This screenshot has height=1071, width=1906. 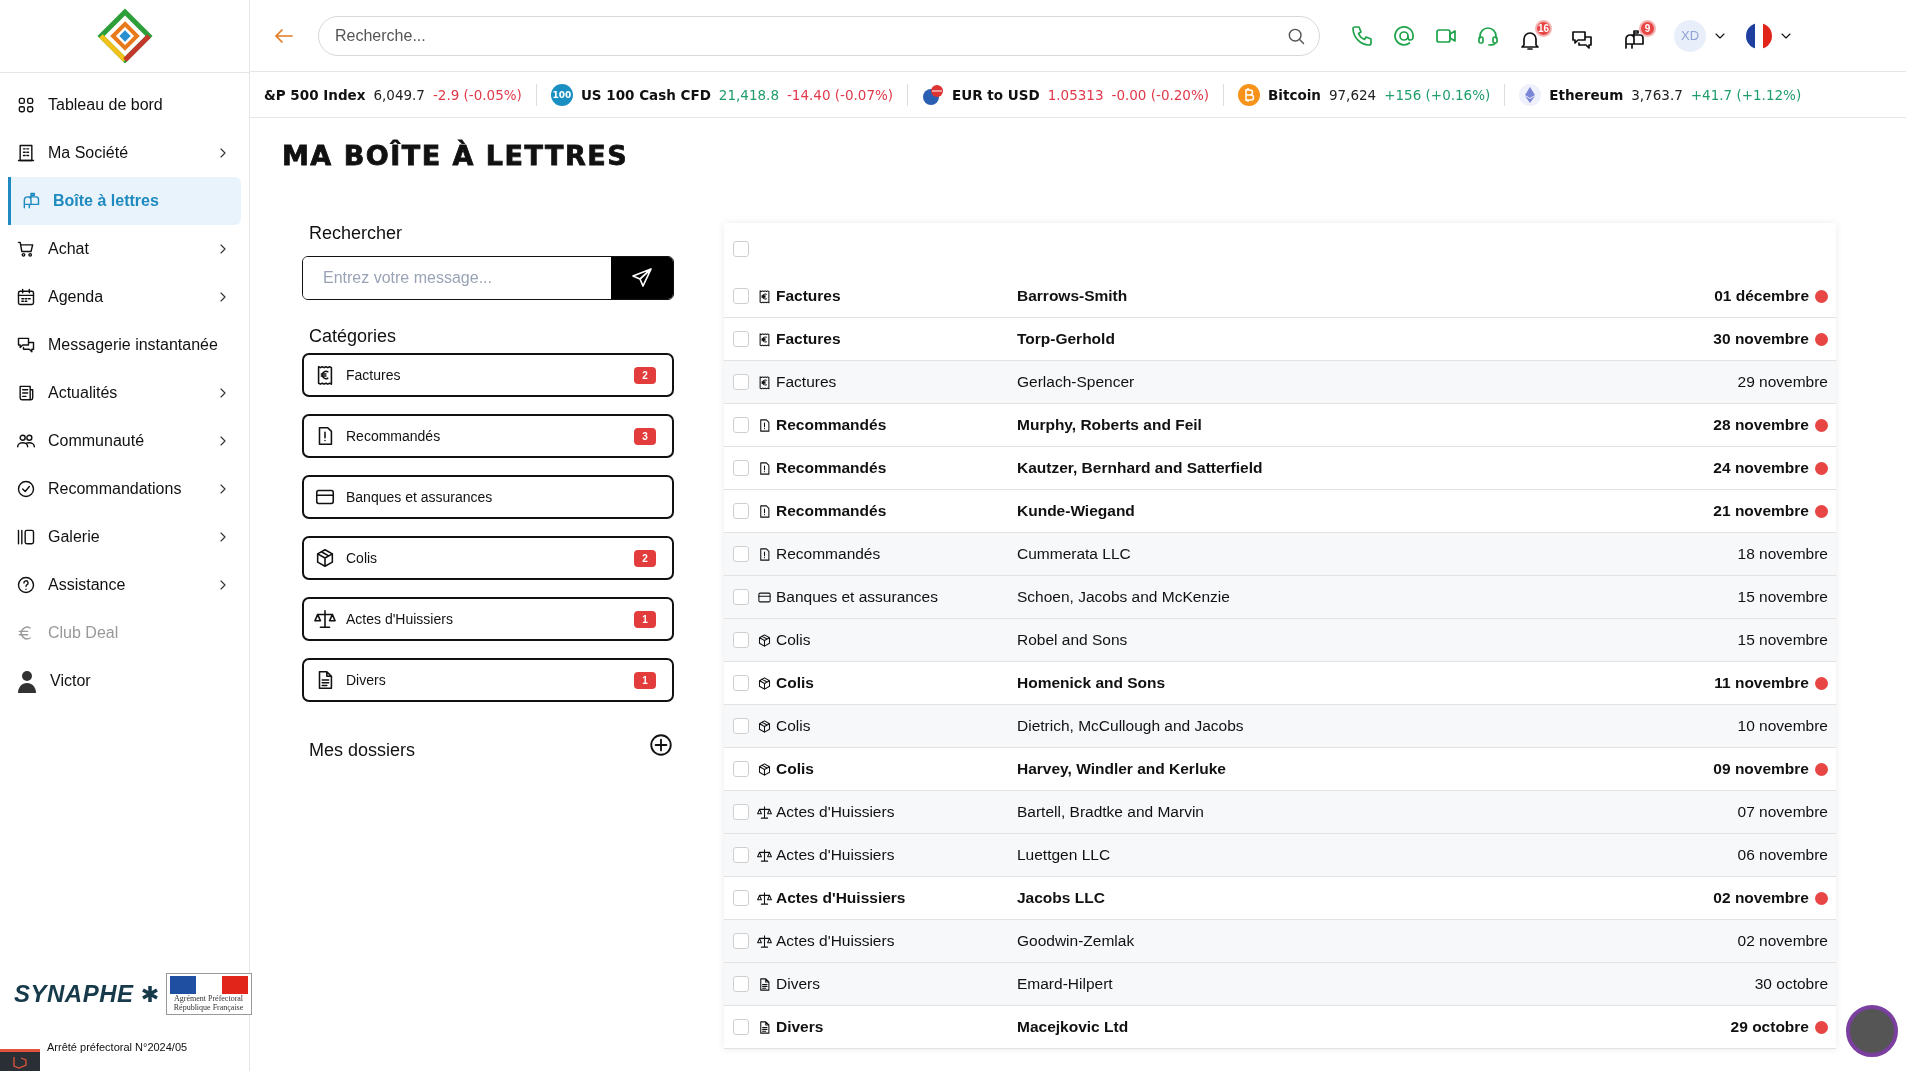 What do you see at coordinates (841, 898) in the screenshot?
I see `category-text: Actes d'Huissiers` at bounding box center [841, 898].